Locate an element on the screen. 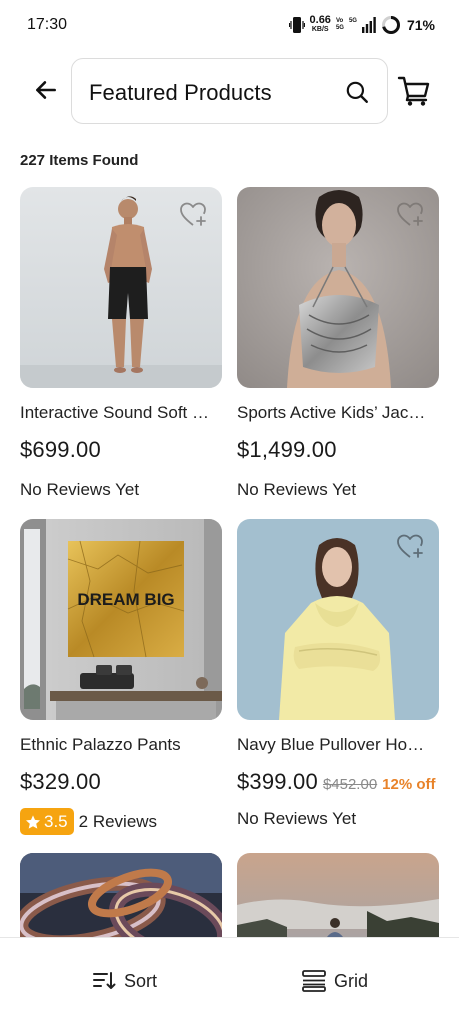  product-photo-clouds is located at coordinates (338, 895).